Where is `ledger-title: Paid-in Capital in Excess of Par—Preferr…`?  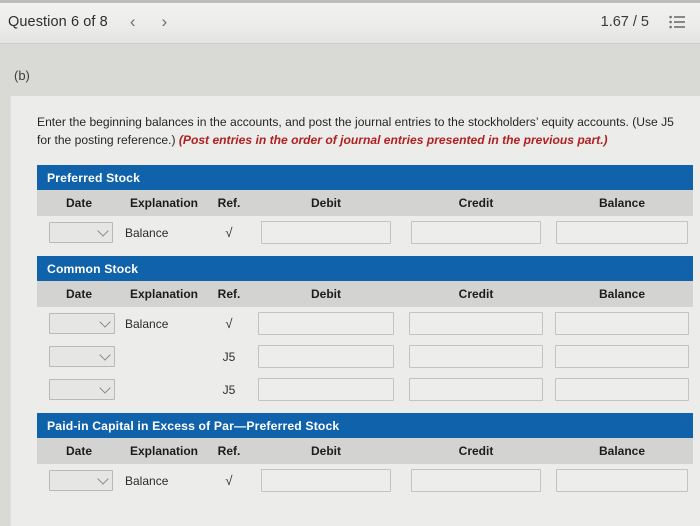
ledger-title: Paid-in Capital in Excess of Par—Preferr… is located at coordinates (365, 426).